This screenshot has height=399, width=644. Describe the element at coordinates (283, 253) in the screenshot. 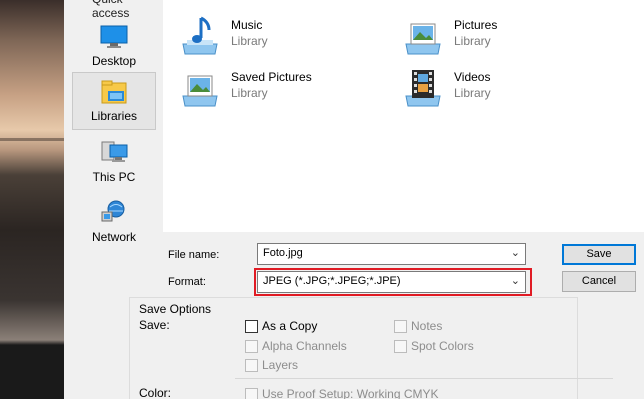

I see `filename-value: Foto.jpg` at that location.